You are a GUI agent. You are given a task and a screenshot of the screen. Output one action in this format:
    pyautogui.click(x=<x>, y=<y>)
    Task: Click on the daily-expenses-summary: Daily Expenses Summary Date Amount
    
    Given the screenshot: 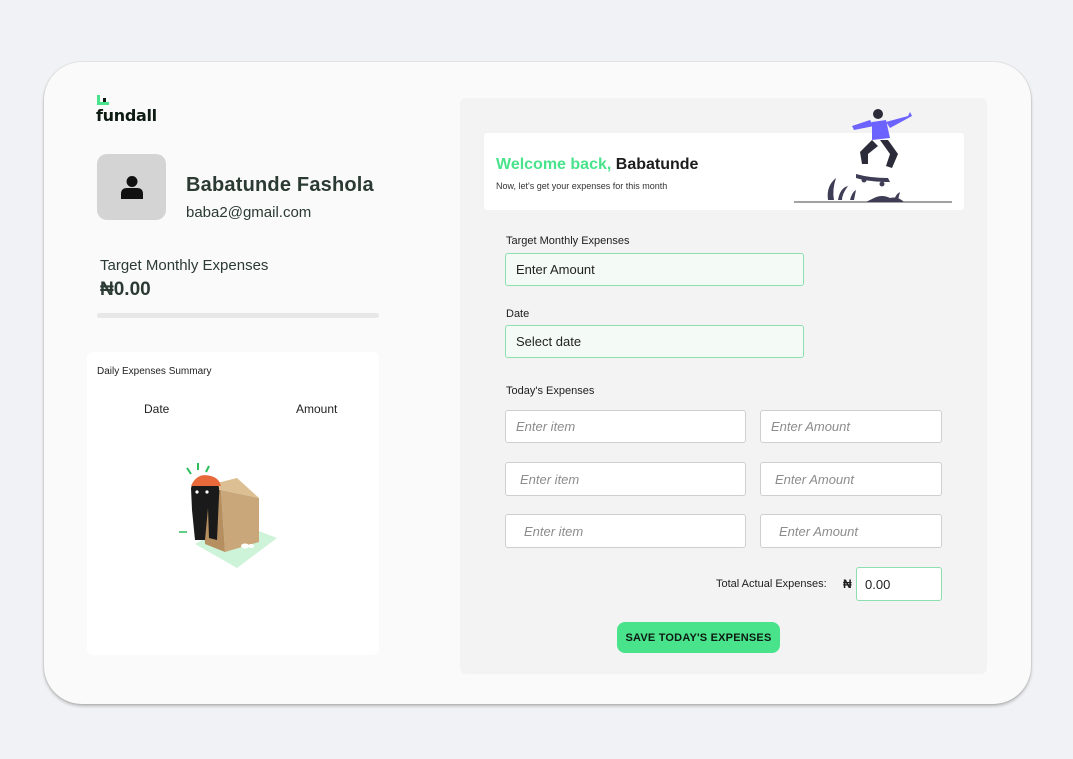 What is the action you would take?
    pyautogui.click(x=233, y=503)
    